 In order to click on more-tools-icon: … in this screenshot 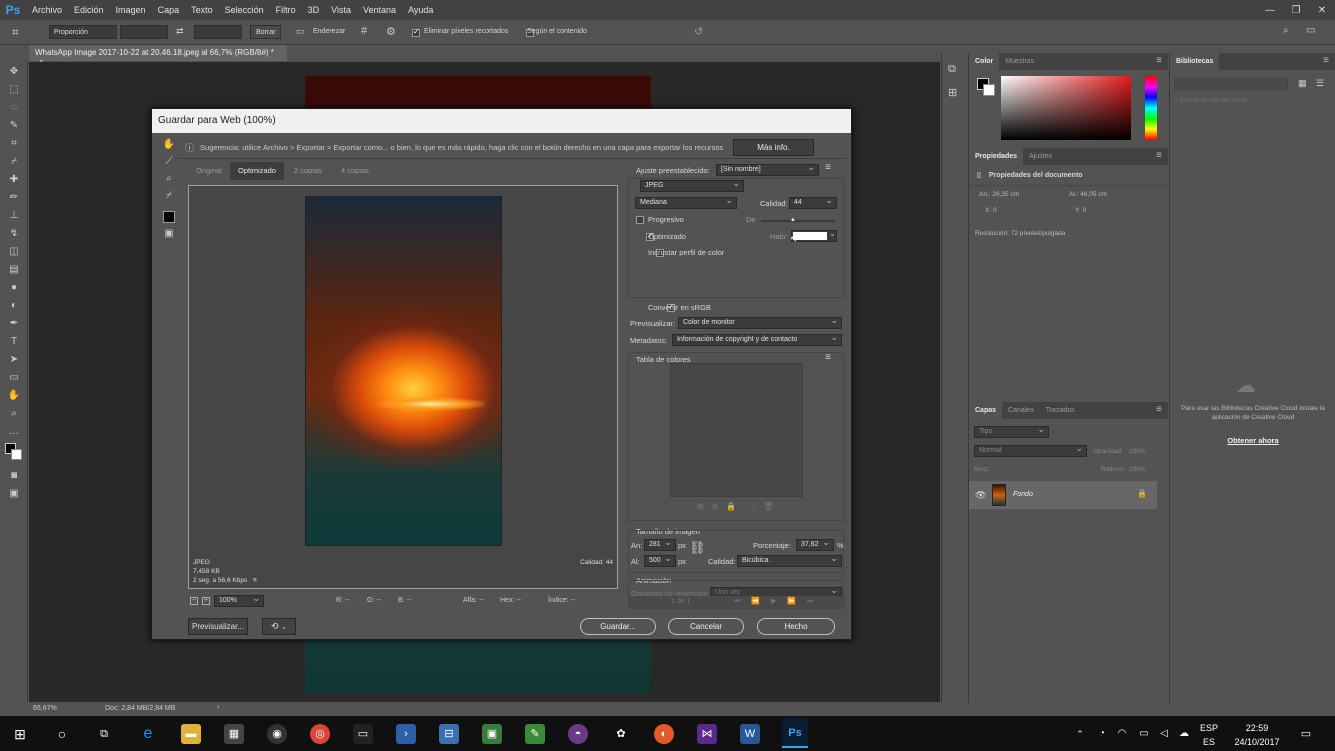, I will do `click(14, 431)`.